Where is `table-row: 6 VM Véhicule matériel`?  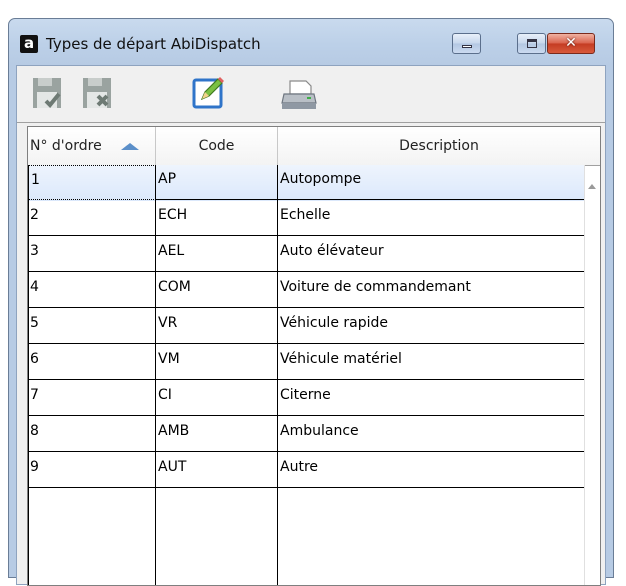 table-row: 6 VM Véhicule matériel is located at coordinates (306, 363).